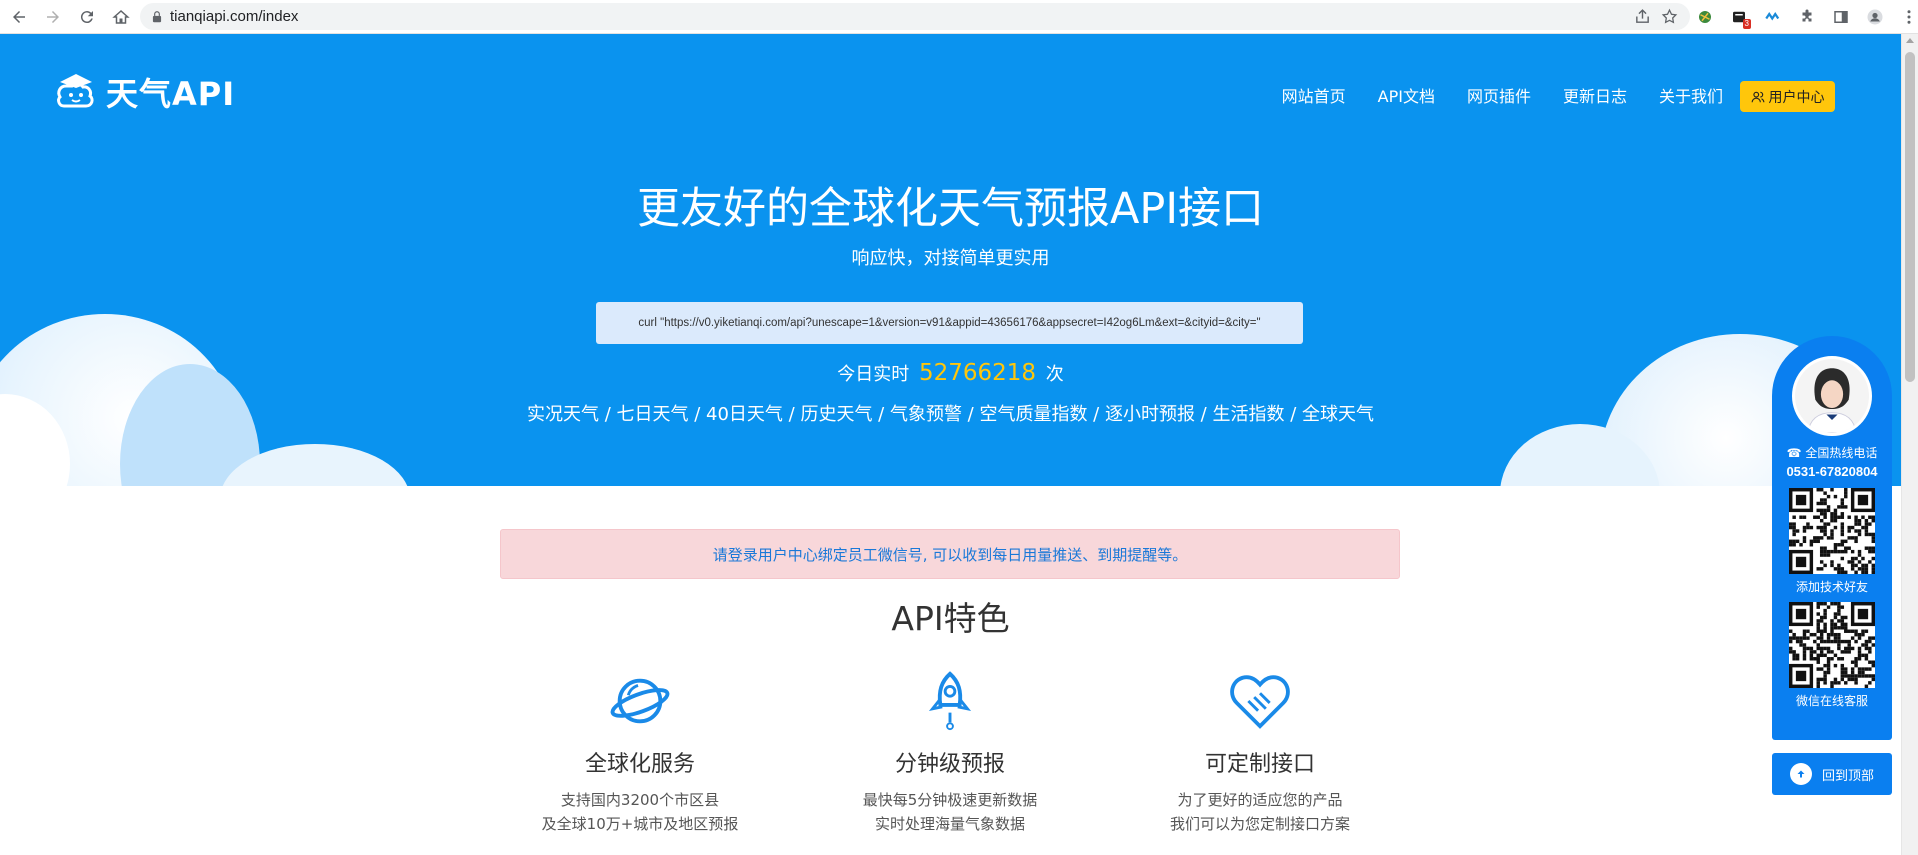 This screenshot has height=855, width=1918. I want to click on logo-text: 天气API, so click(171, 94).